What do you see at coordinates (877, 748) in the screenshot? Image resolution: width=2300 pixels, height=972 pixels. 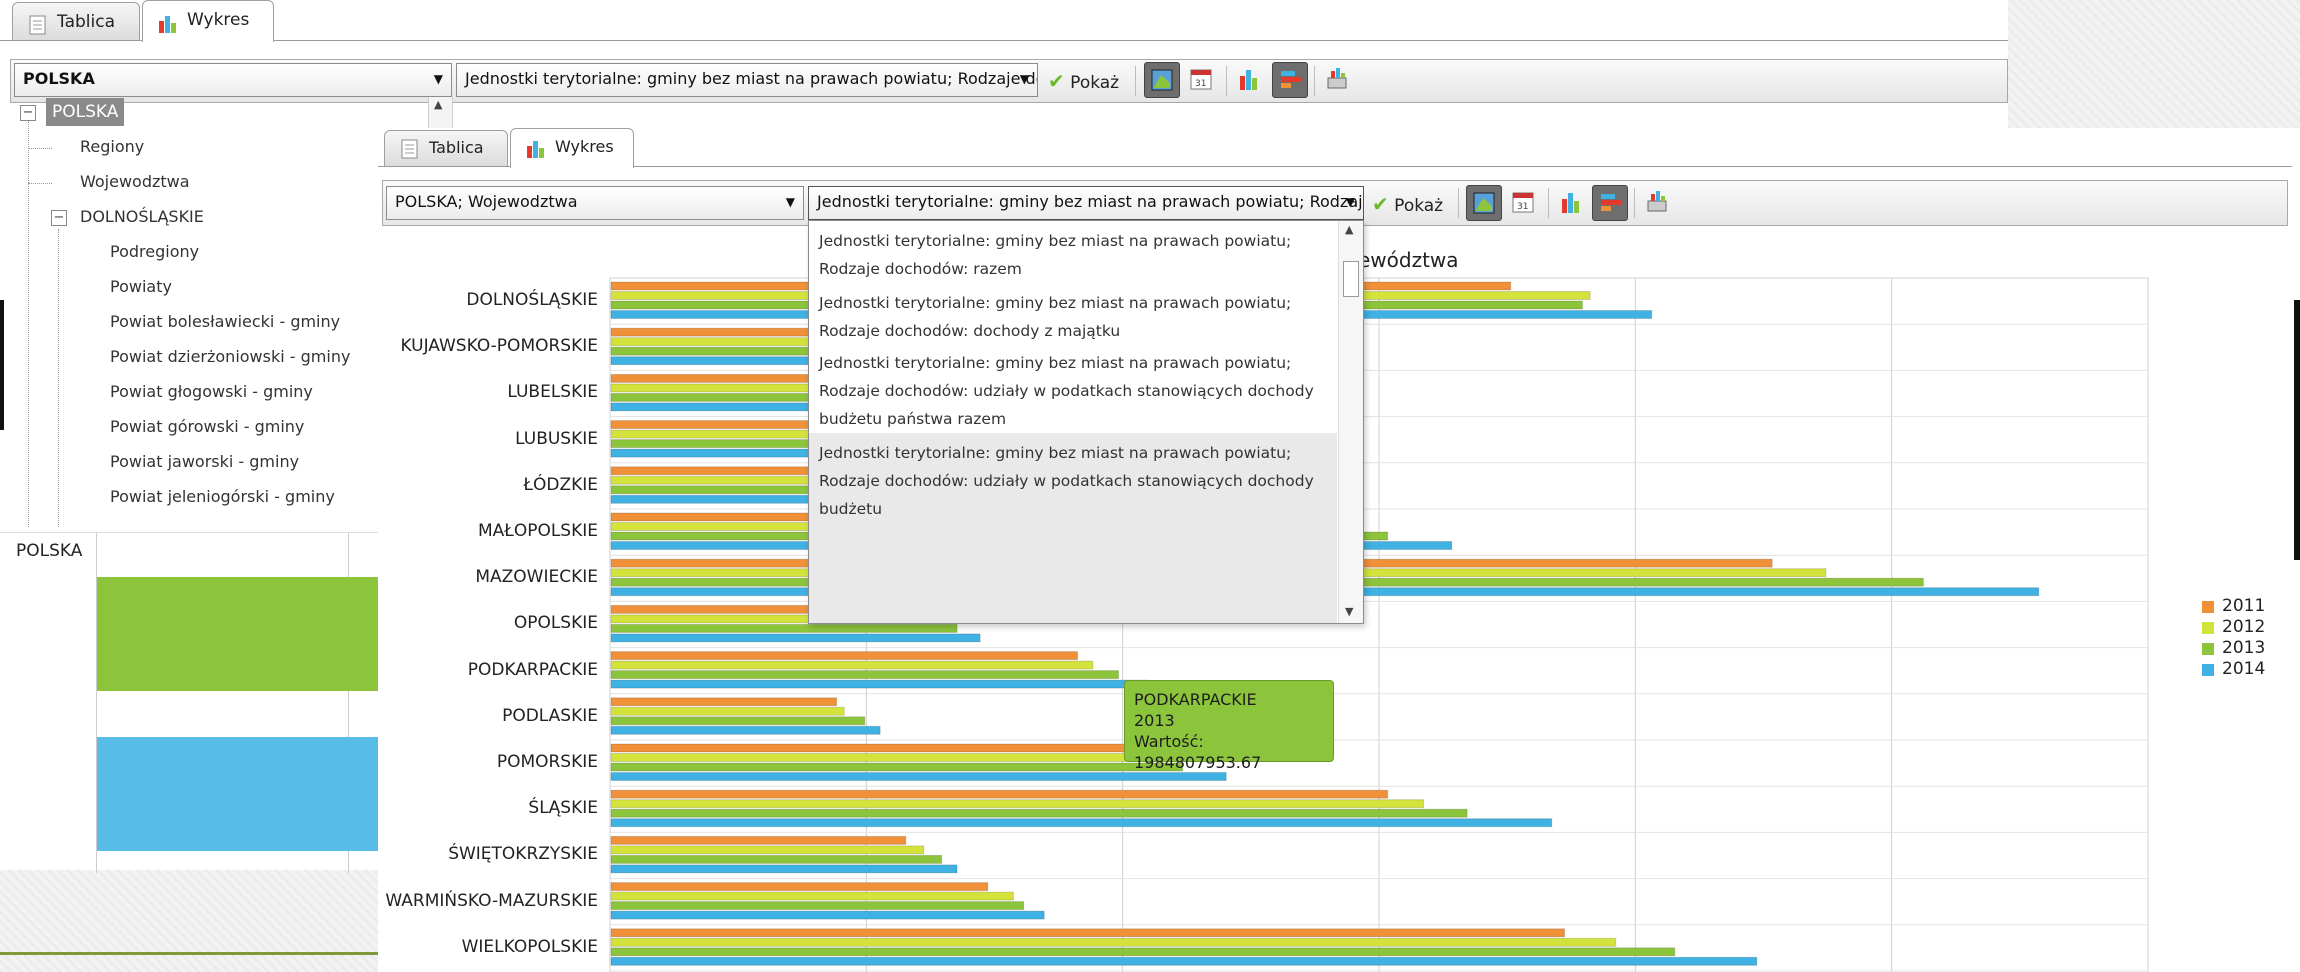 I see `bar-2011-pomorskie` at bounding box center [877, 748].